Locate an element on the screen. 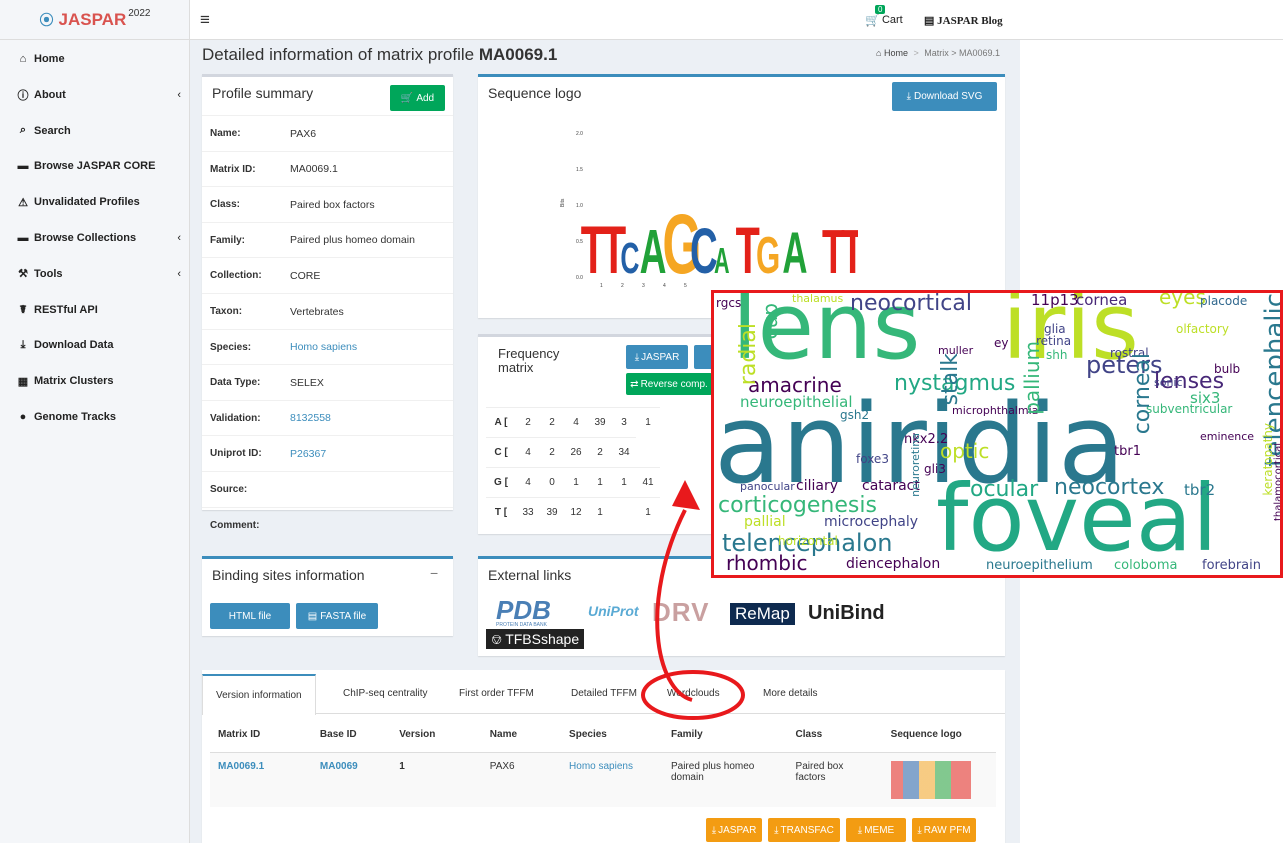 The width and height of the screenshot is (1283, 843). table-cell: MA0069 is located at coordinates (351, 779).